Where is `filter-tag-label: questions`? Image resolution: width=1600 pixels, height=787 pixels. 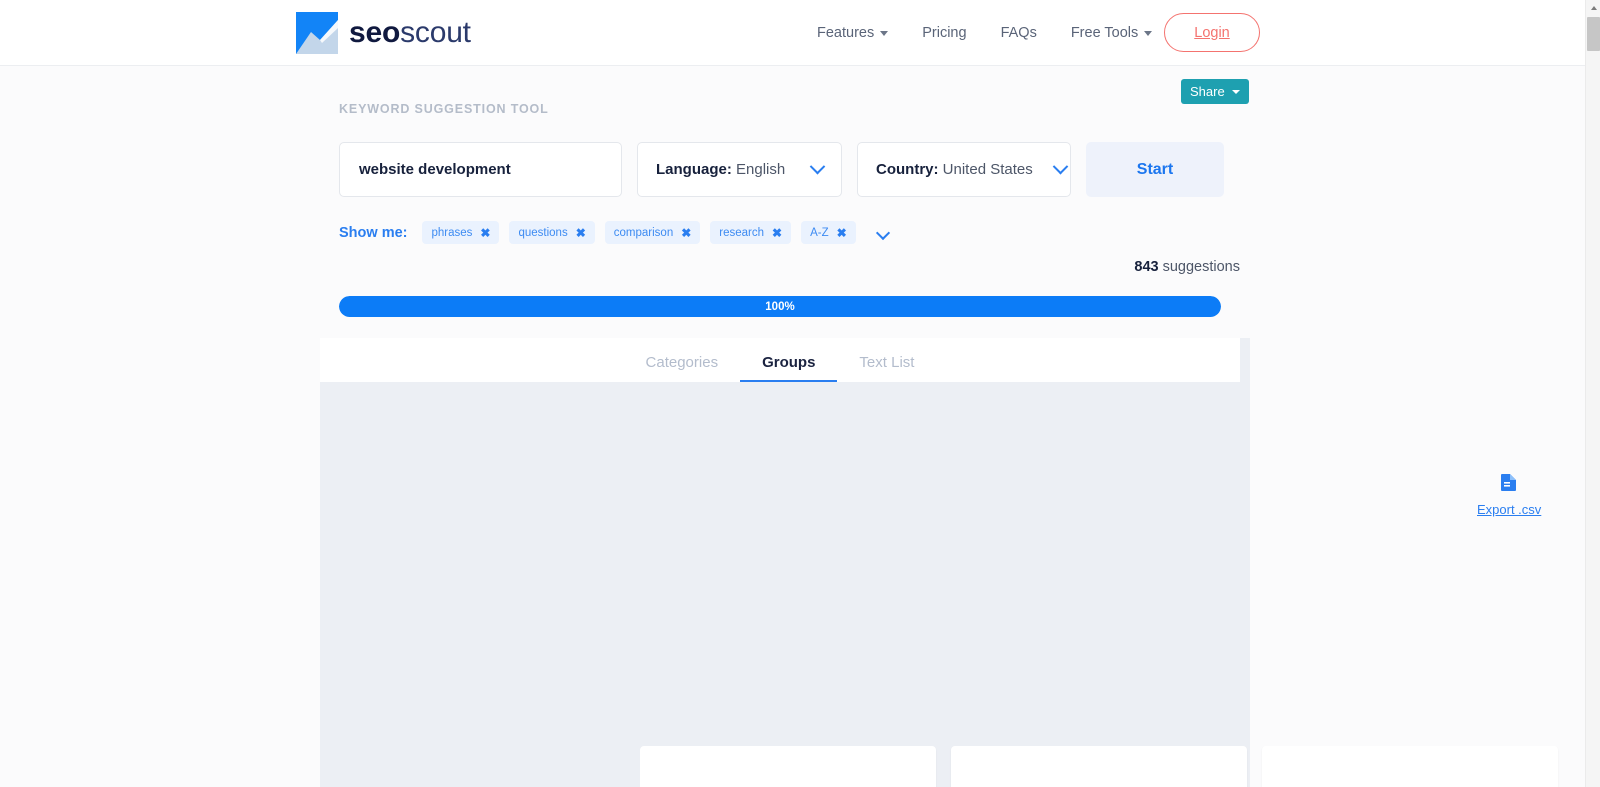 filter-tag-label: questions is located at coordinates (543, 232).